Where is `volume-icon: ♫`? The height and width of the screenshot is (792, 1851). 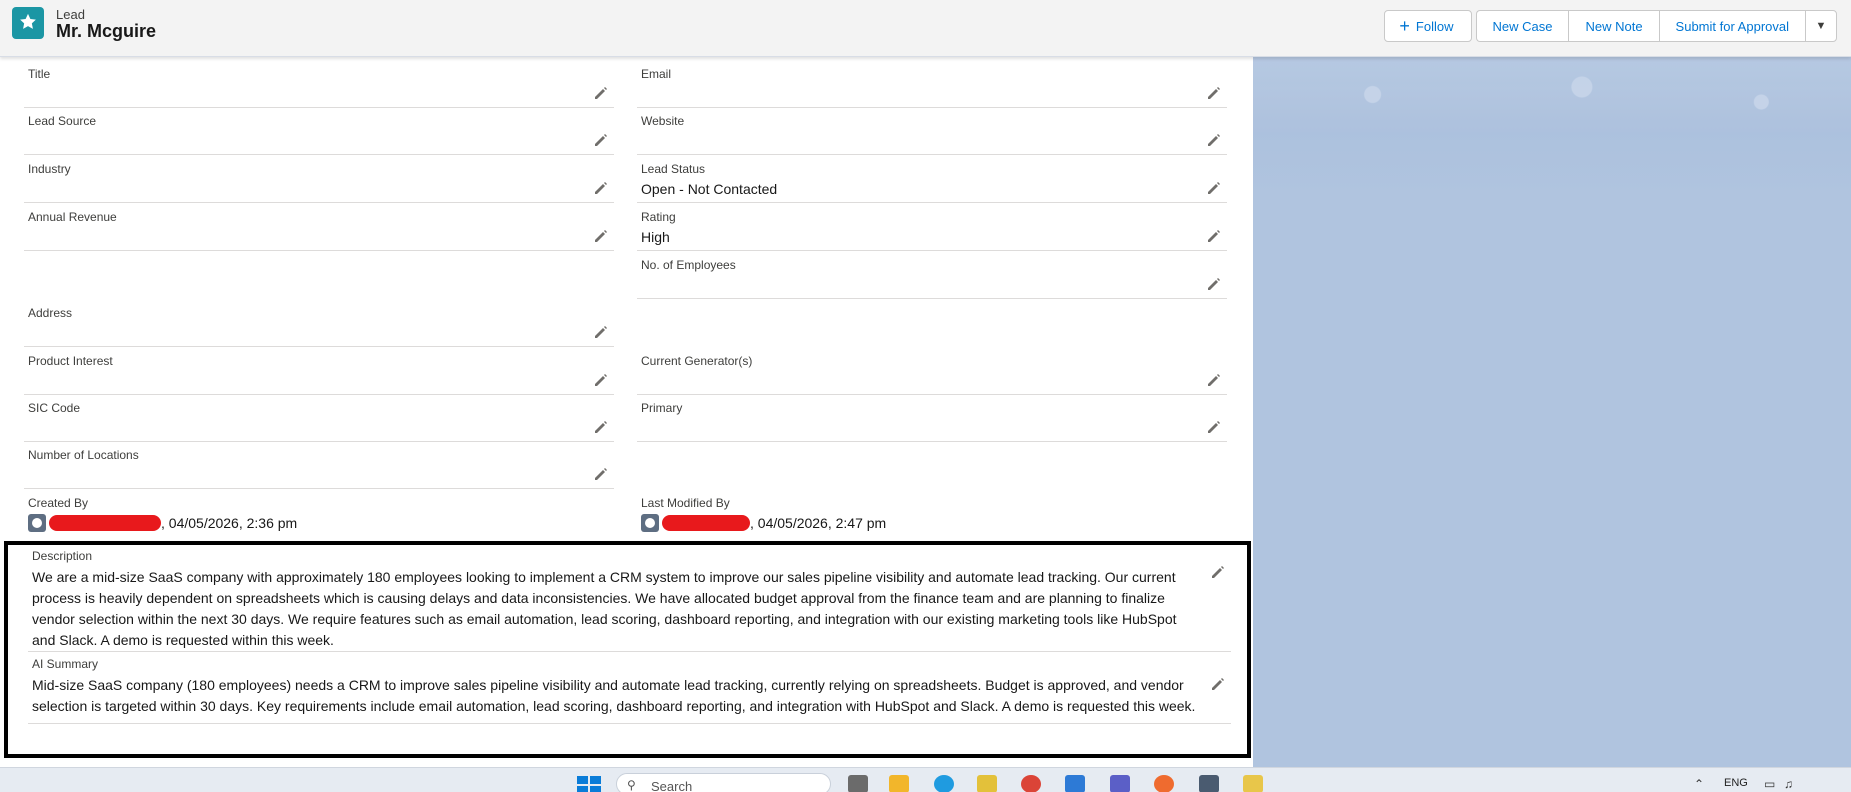 volume-icon: ♫ is located at coordinates (1788, 784).